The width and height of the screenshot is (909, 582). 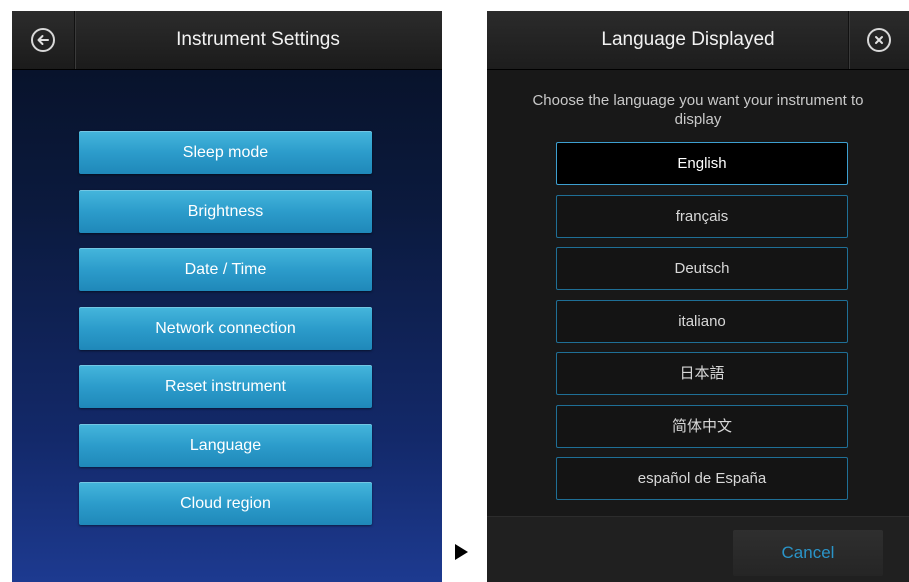 What do you see at coordinates (702, 268) in the screenshot?
I see `language-option-german: Deutsch` at bounding box center [702, 268].